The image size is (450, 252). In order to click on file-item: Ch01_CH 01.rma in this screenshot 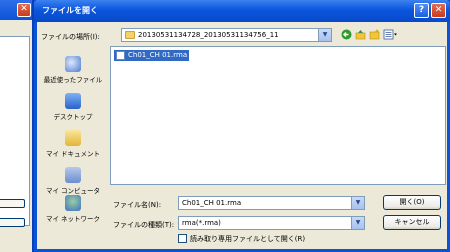, I will do `click(152, 55)`.